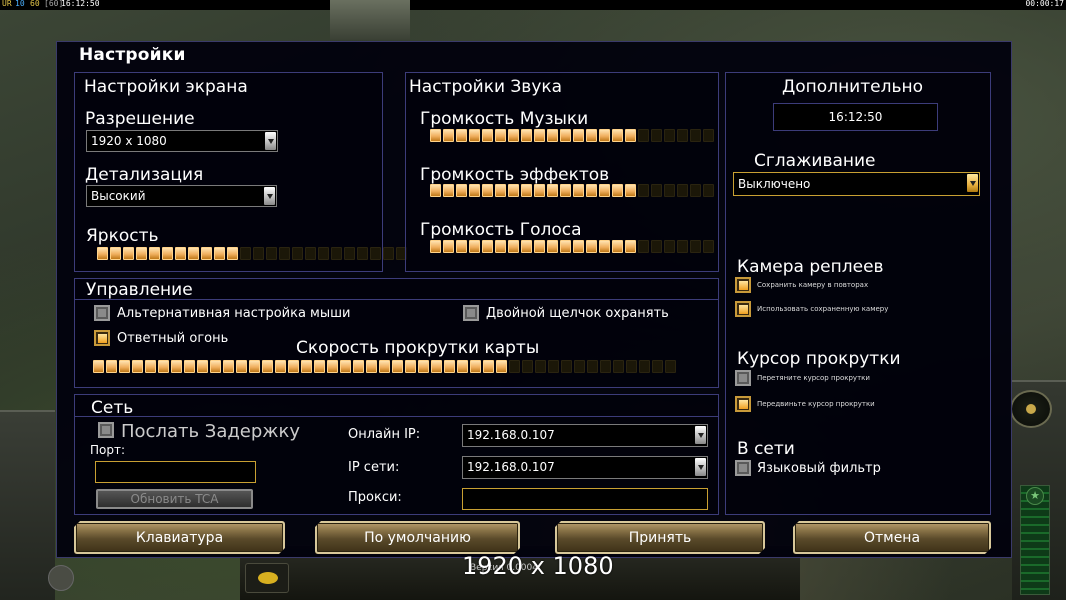  I want to click on port-input, so click(175, 472).